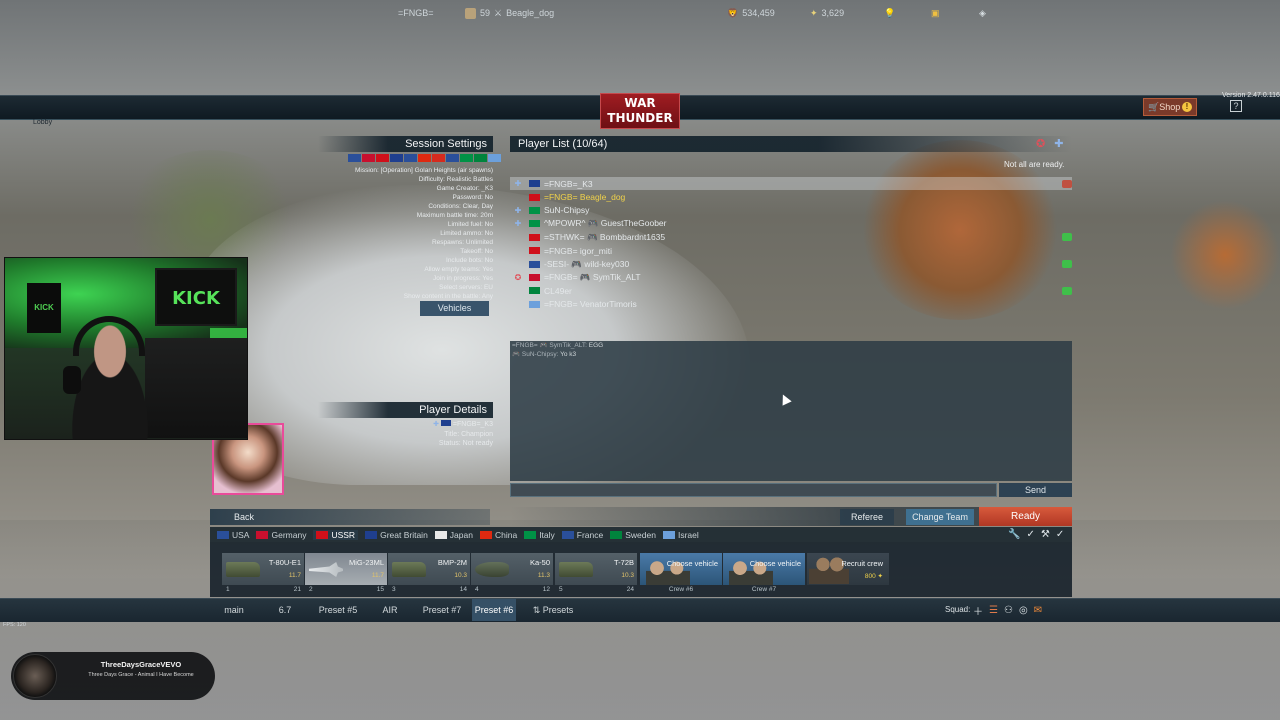 The width and height of the screenshot is (1280, 720). What do you see at coordinates (350, 517) in the screenshot?
I see `back-button: Back` at bounding box center [350, 517].